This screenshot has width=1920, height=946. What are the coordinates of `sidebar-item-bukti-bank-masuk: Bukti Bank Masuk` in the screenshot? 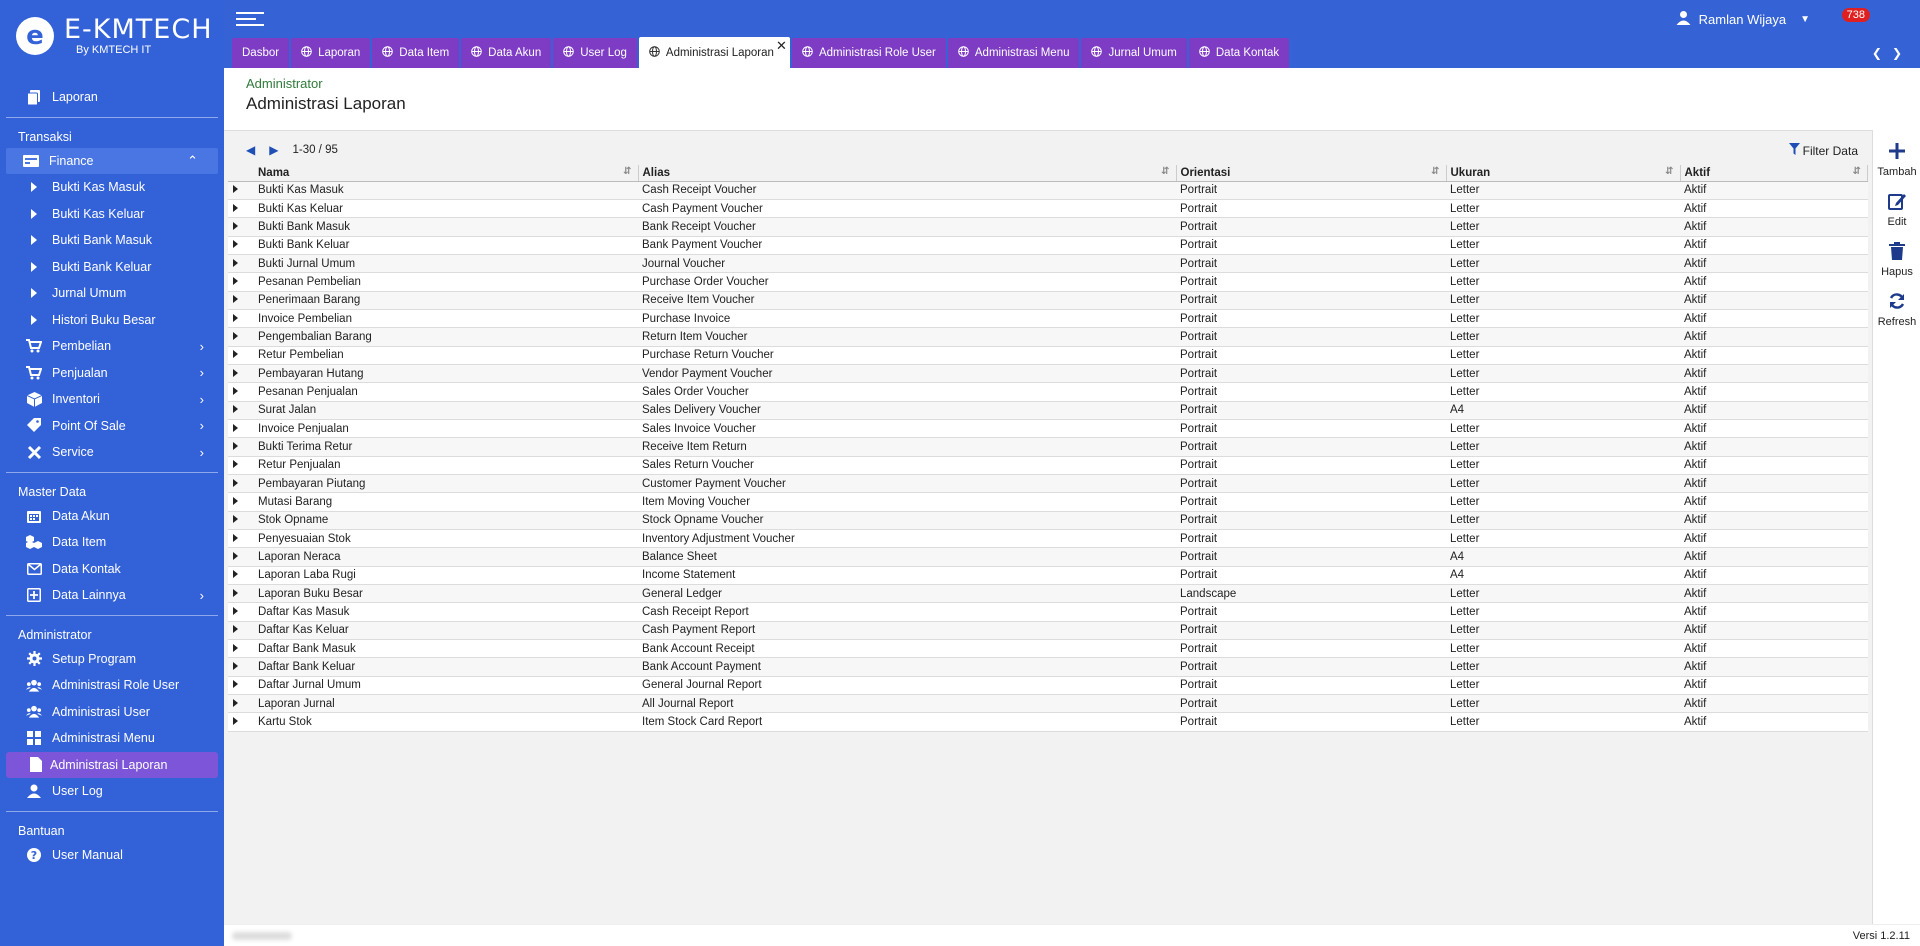 It's located at (112, 240).